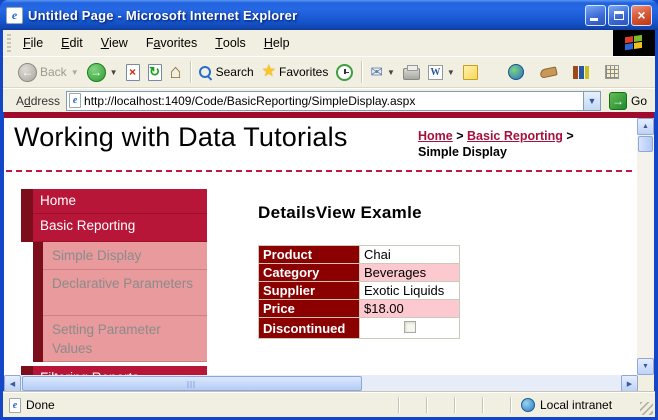  I want to click on addon-shoe-icon, so click(548, 72).